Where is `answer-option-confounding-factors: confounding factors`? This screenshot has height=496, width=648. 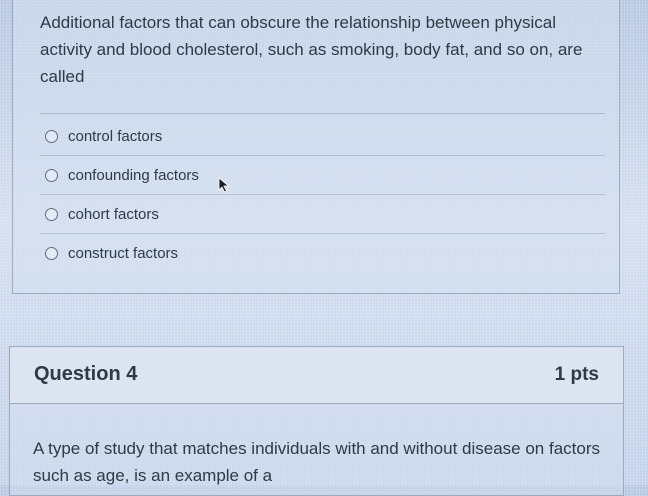
answer-option-confounding-factors: confounding factors is located at coordinates (322, 175).